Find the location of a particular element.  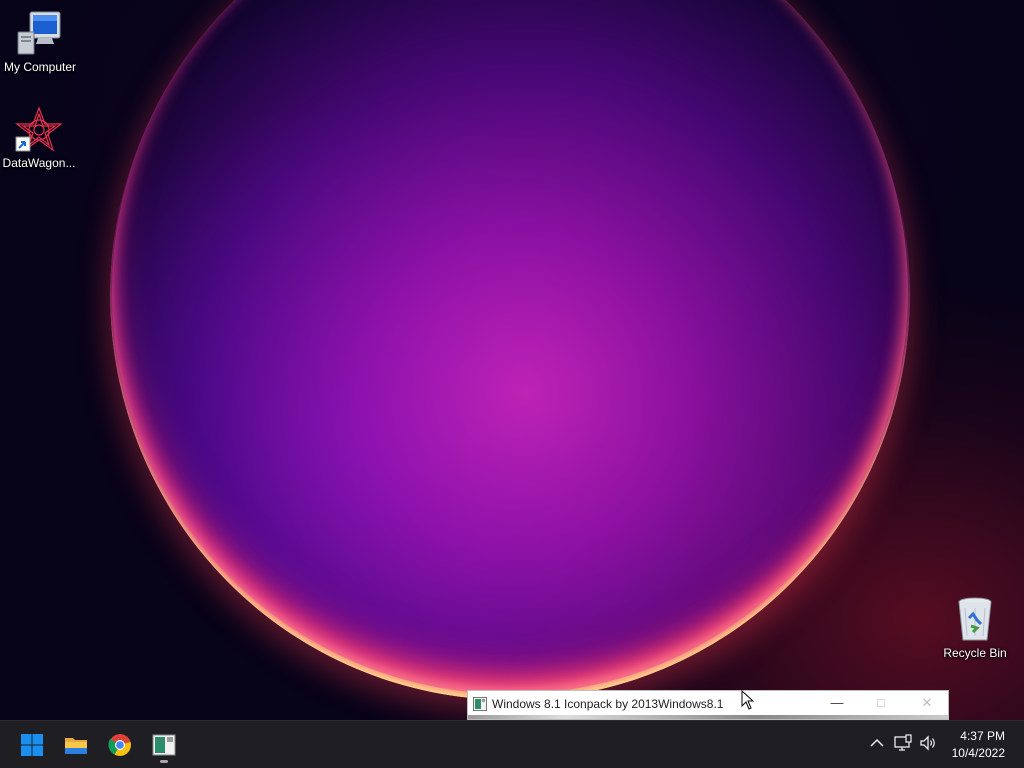

recycle-bin-icon is located at coordinates (975, 620).